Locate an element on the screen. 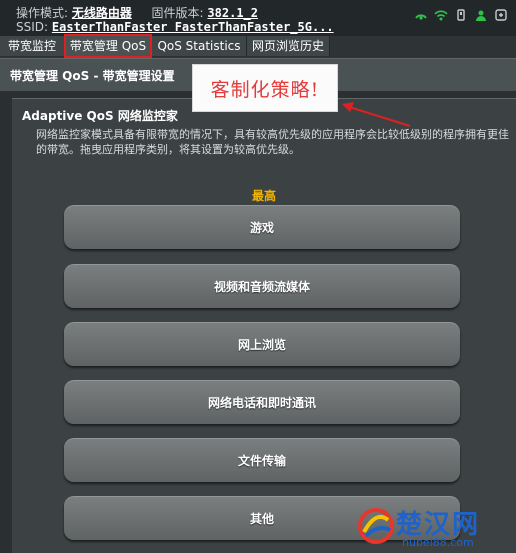  firmware-version-link: 382.1_2 is located at coordinates (232, 13).